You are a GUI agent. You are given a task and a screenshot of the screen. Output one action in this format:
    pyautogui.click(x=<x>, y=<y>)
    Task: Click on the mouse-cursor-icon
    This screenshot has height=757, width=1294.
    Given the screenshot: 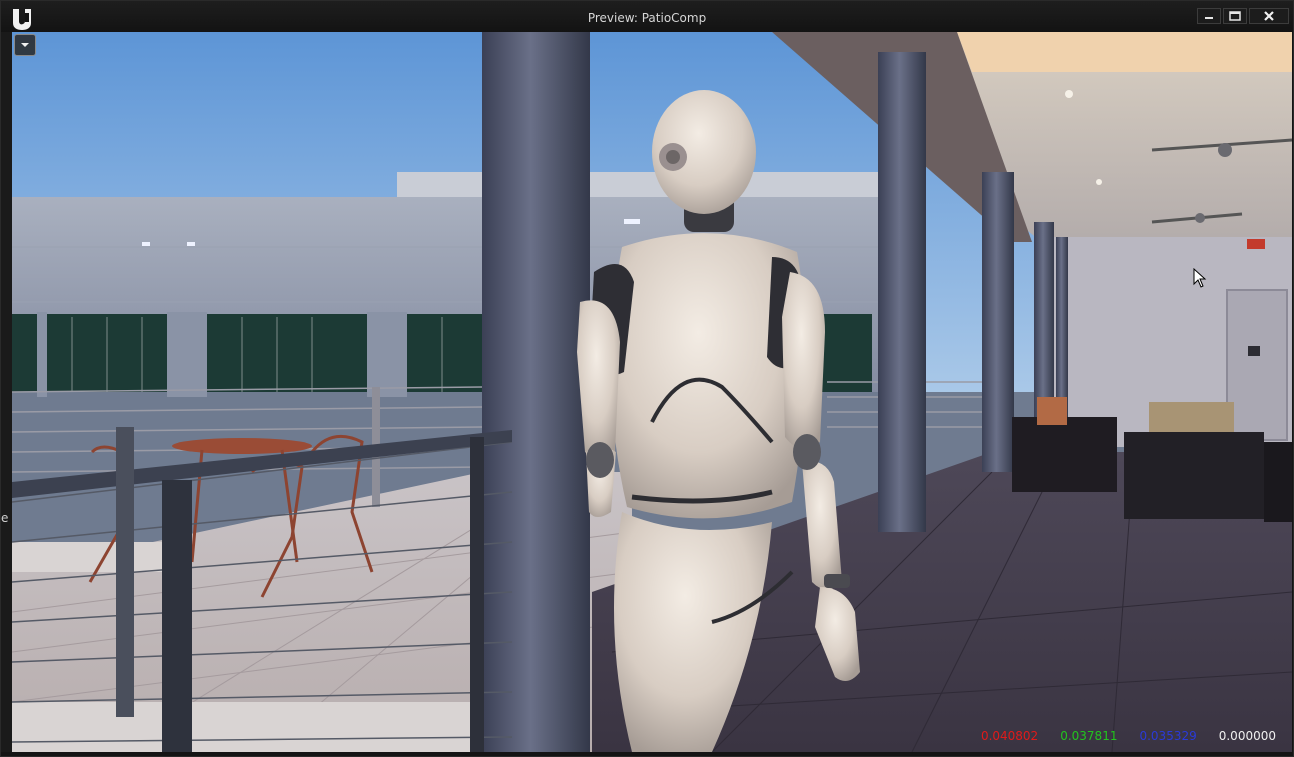 What is the action you would take?
    pyautogui.click(x=1200, y=278)
    